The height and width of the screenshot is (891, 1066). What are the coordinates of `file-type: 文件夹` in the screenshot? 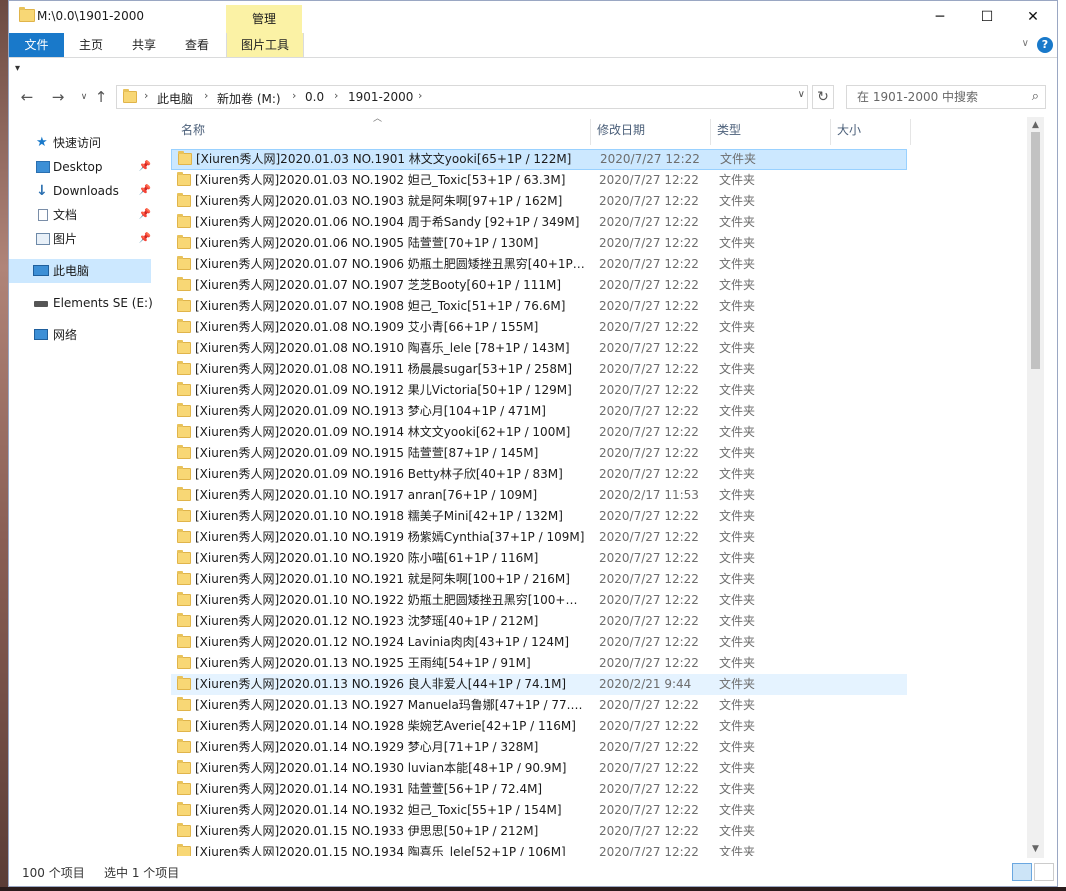 It's located at (737, 222).